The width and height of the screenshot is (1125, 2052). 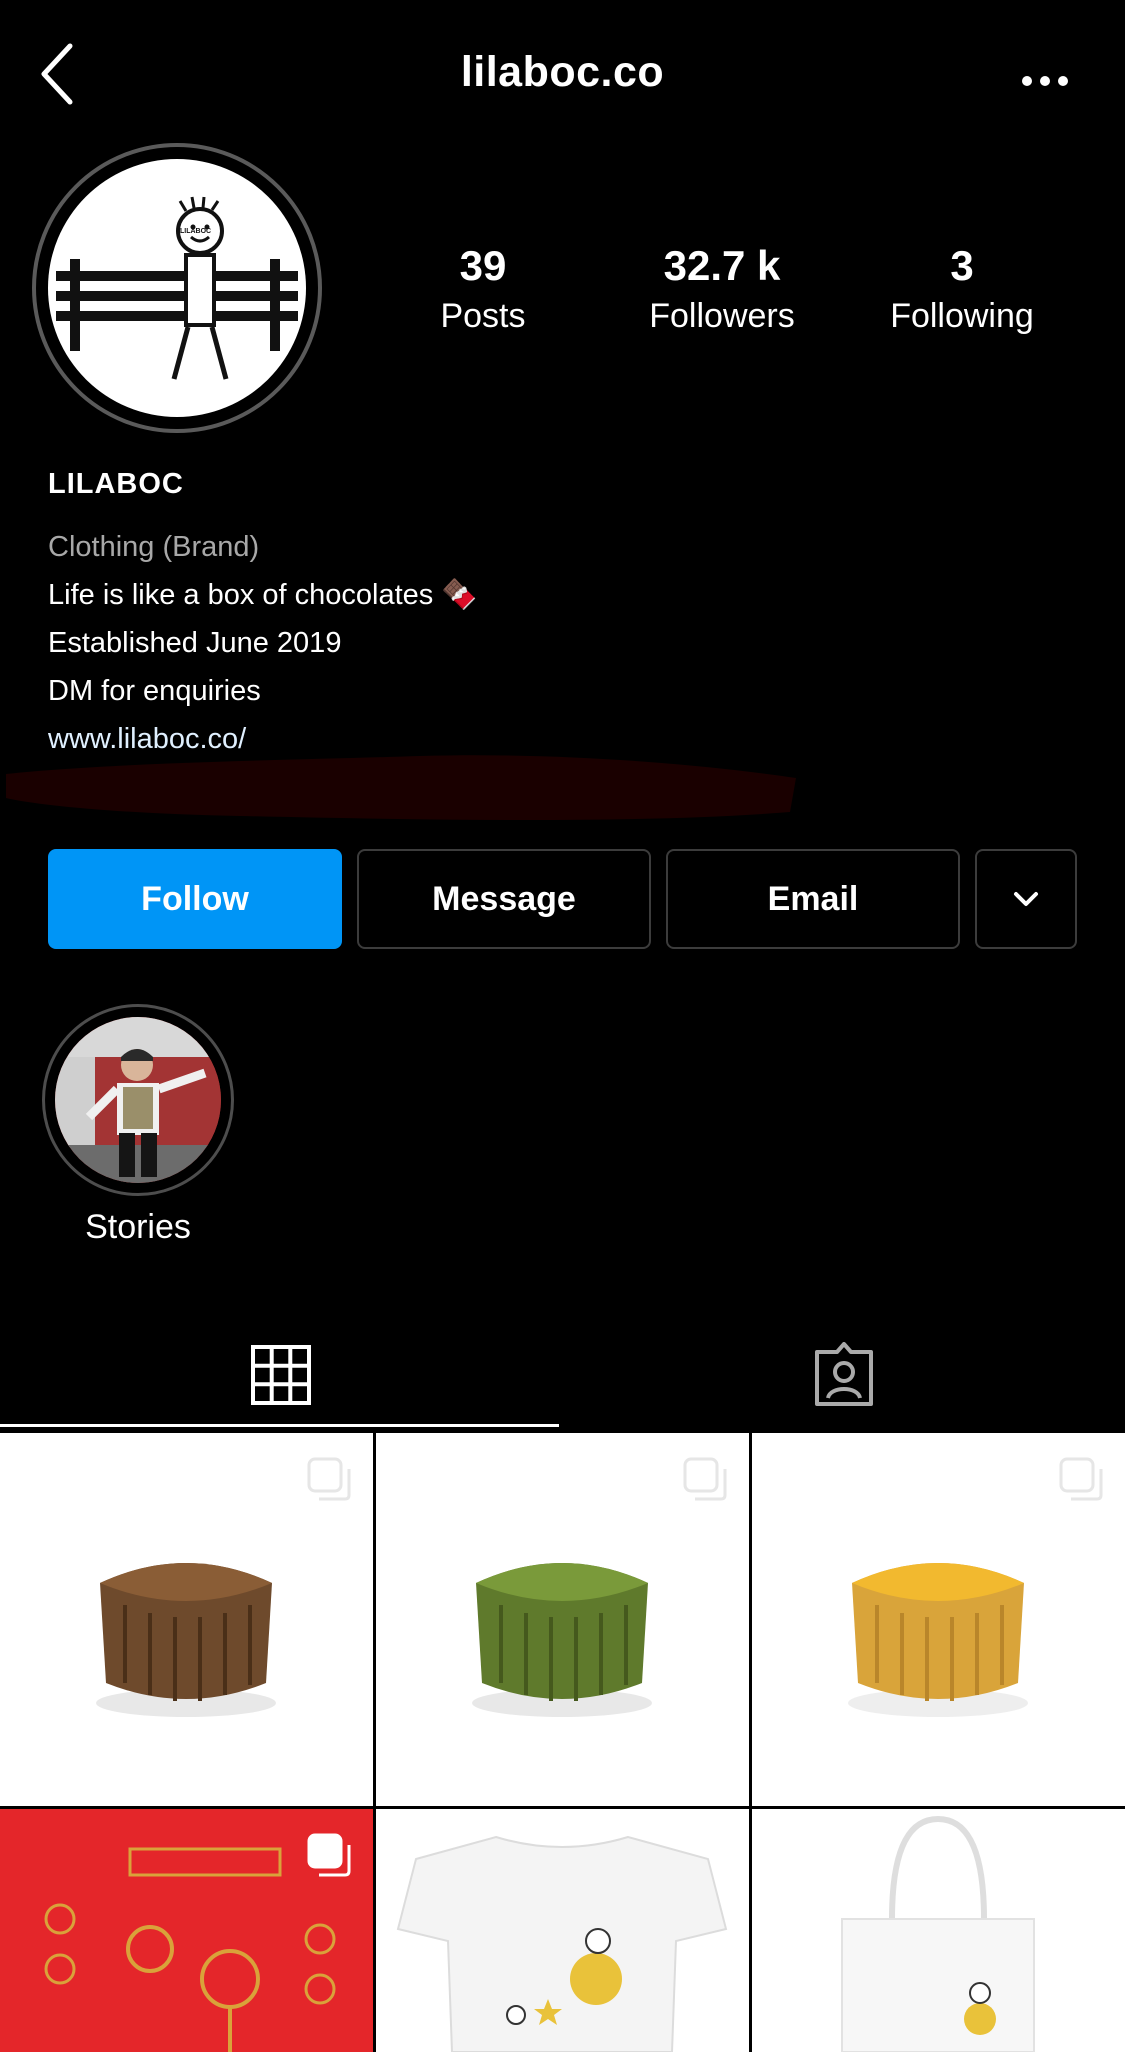 I want to click on follow-button: Follow, so click(x=195, y=899).